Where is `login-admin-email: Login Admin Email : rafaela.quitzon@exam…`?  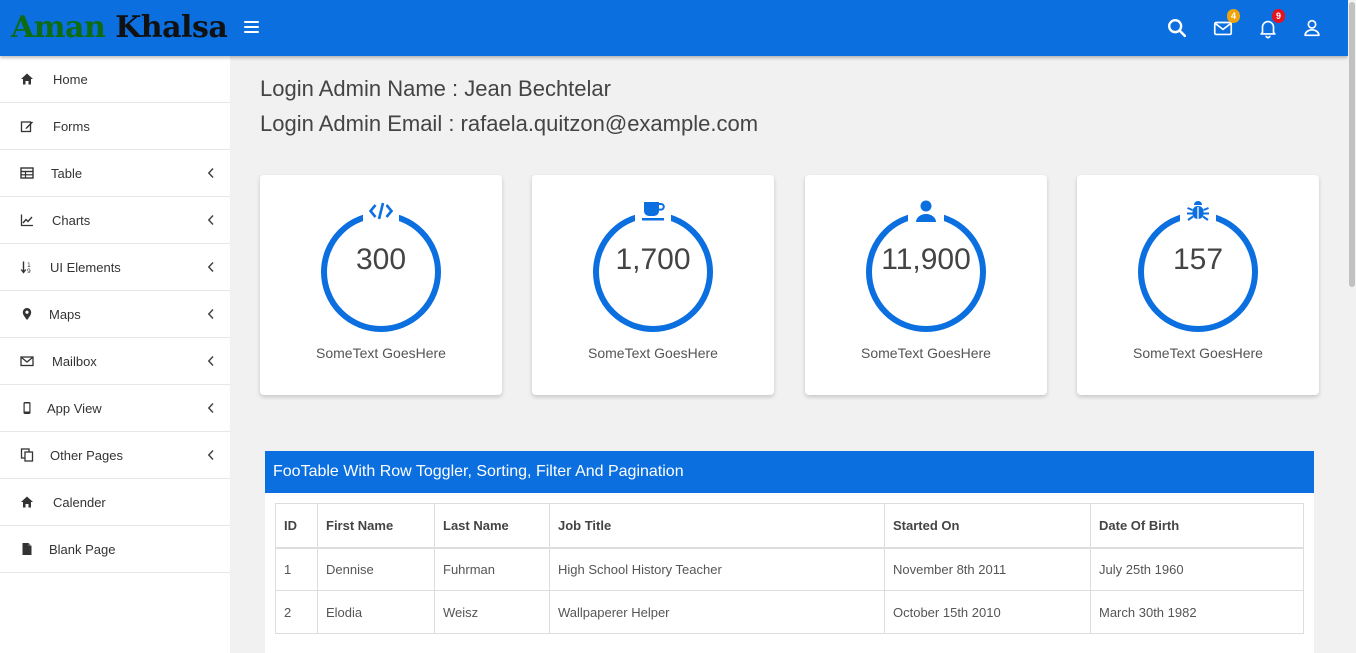 login-admin-email: Login Admin Email : rafaela.quitzon@exam… is located at coordinates (509, 123).